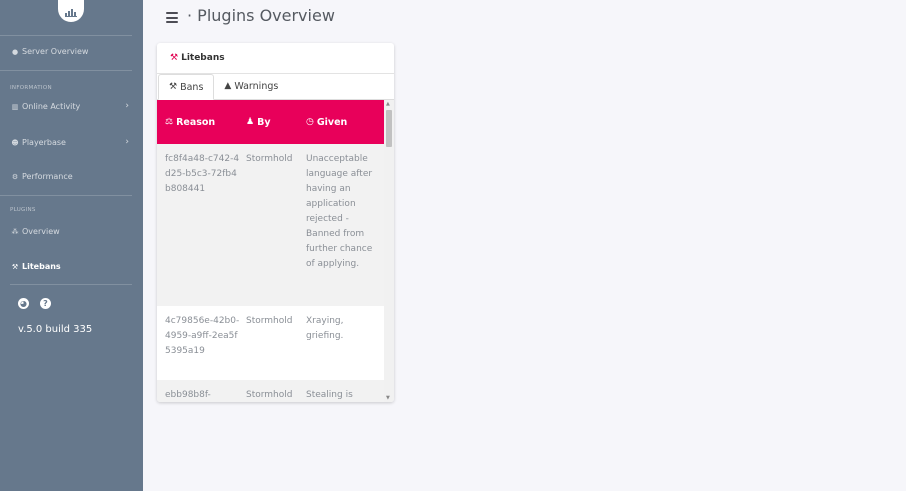 This screenshot has width=906, height=491. I want to click on page-title: · Plugins Overview, so click(261, 15).